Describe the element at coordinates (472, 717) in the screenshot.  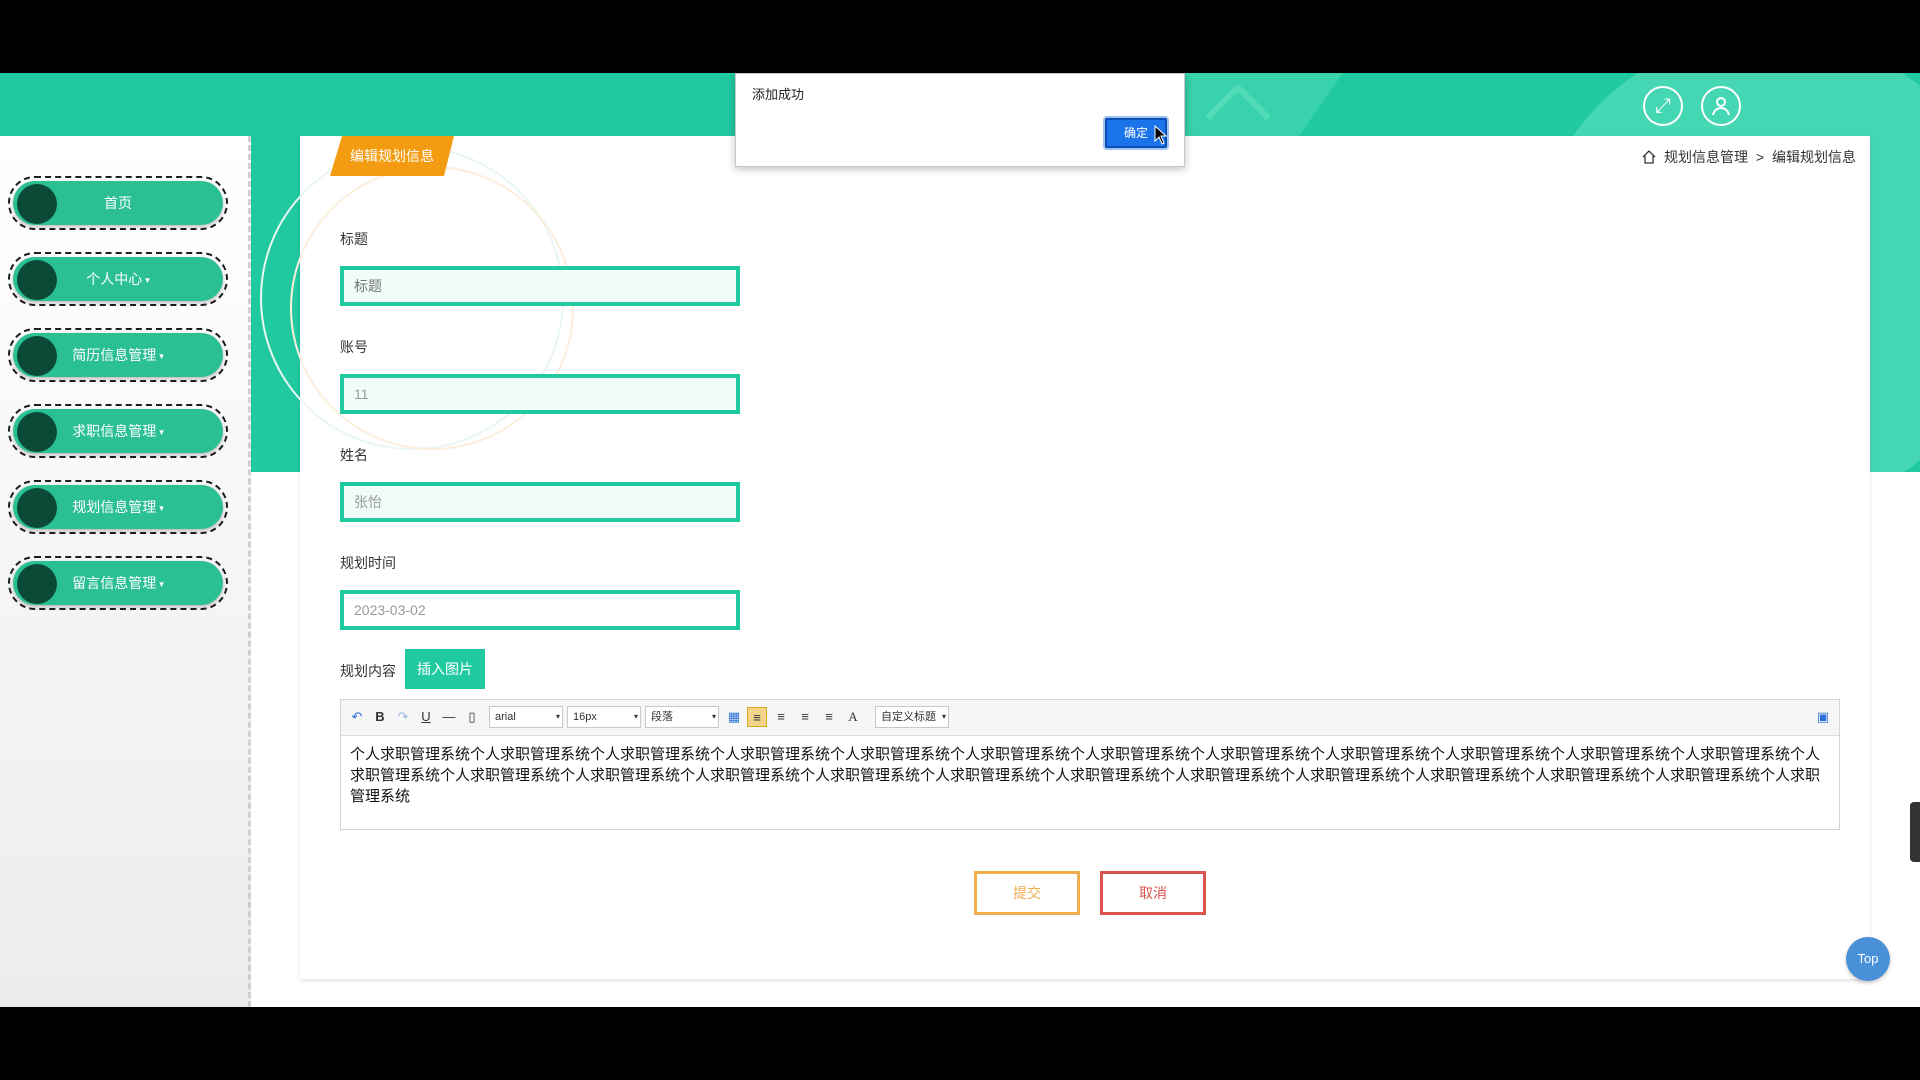
I see `page-icon: ▯` at that location.